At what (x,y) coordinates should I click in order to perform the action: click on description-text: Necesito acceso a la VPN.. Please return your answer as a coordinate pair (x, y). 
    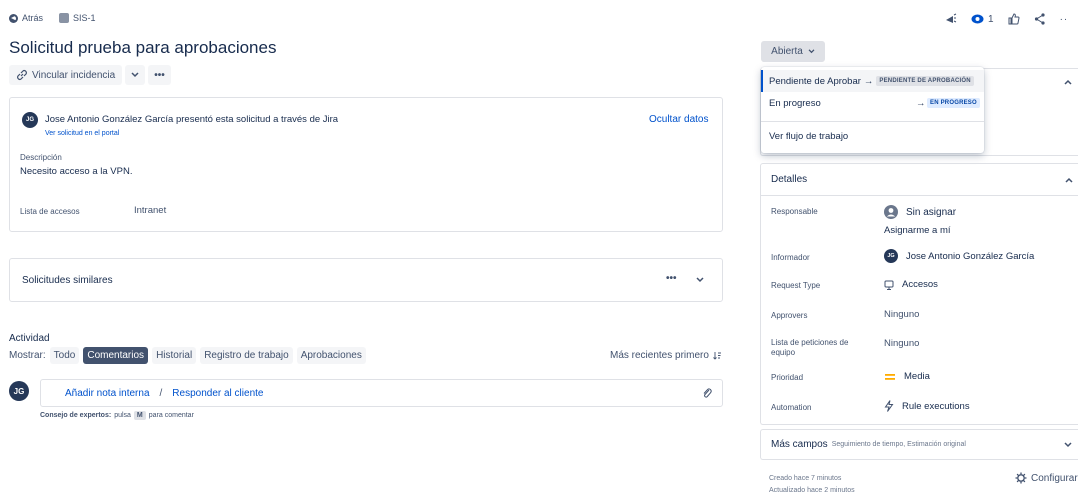
    Looking at the image, I should click on (76, 171).